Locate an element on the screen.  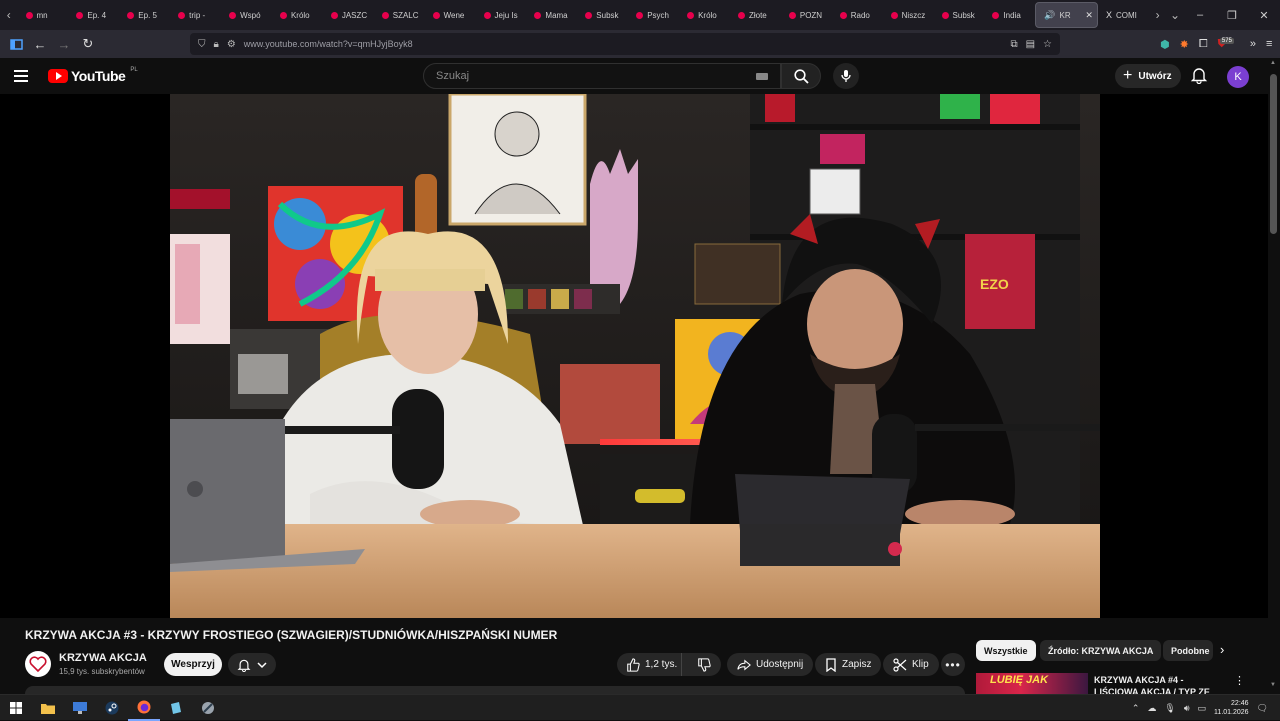
tabs-scroll-left-icon: ‹ is located at coordinates (9, 15).